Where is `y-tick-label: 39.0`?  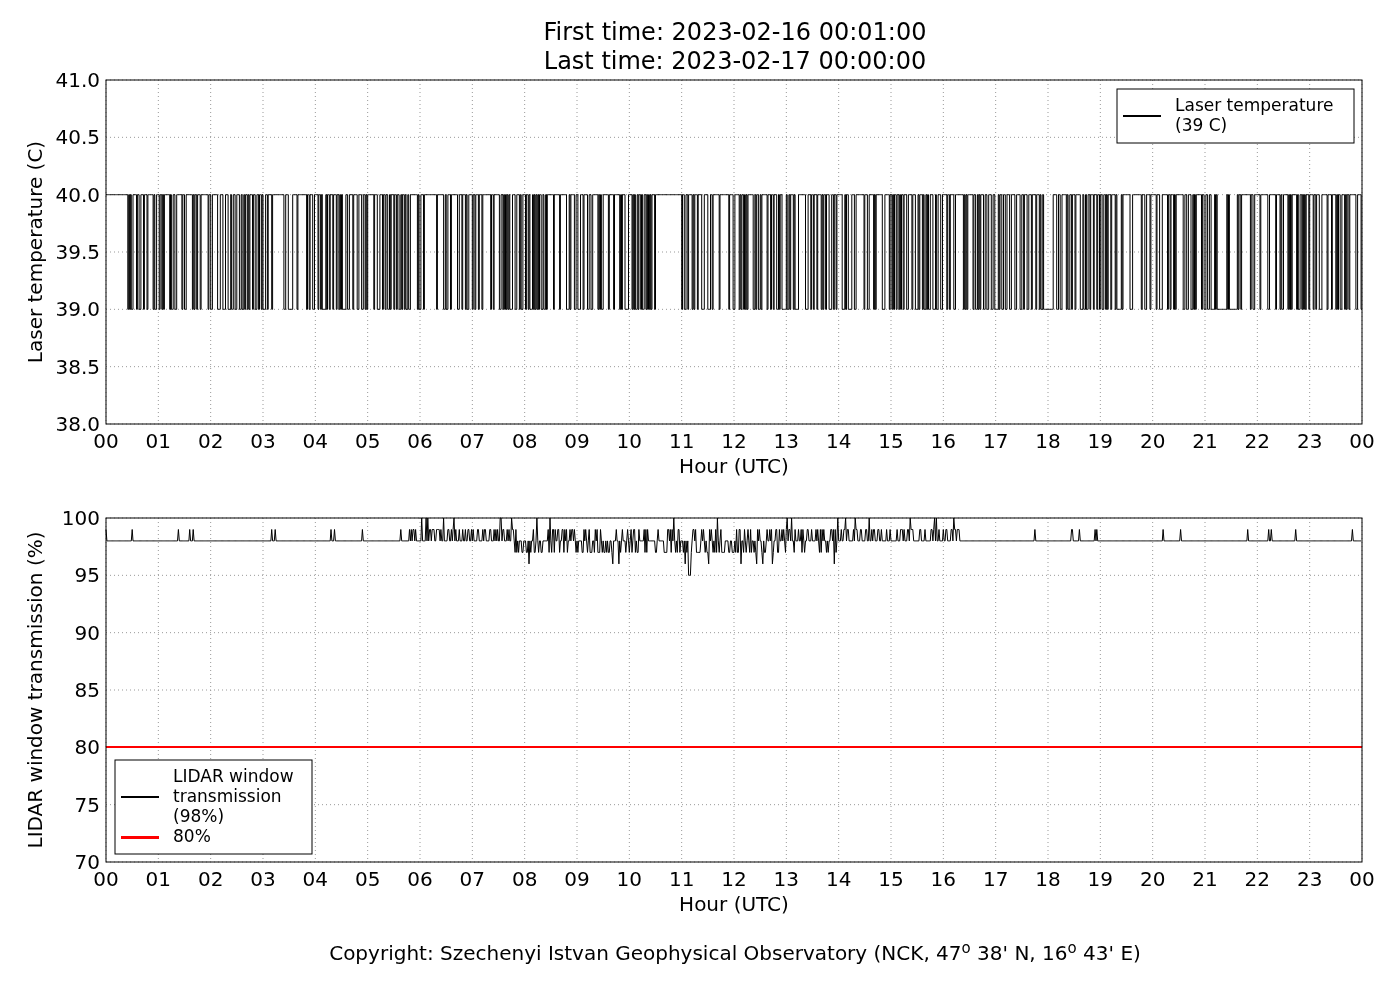 y-tick-label: 39.0 is located at coordinates (77, 309).